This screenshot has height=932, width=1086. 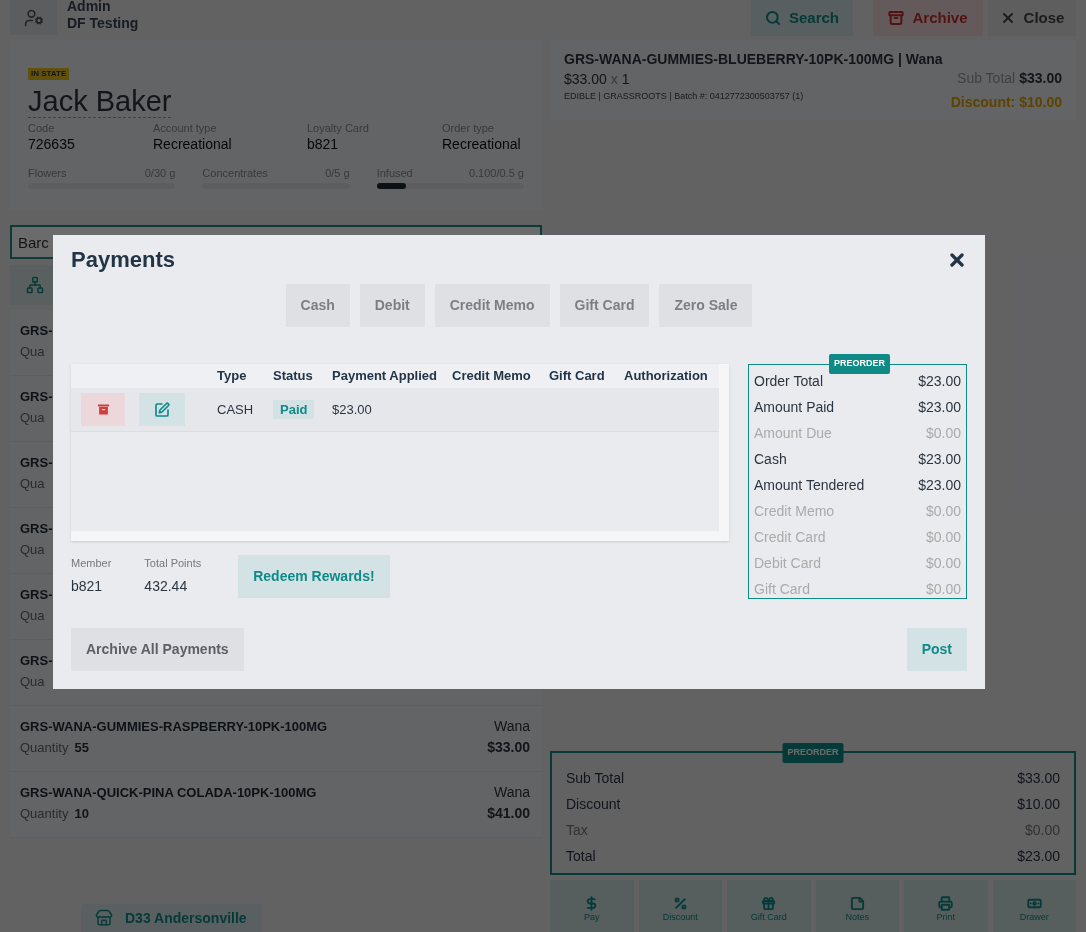 I want to click on action-button: Discount, so click(x=680, y=906).